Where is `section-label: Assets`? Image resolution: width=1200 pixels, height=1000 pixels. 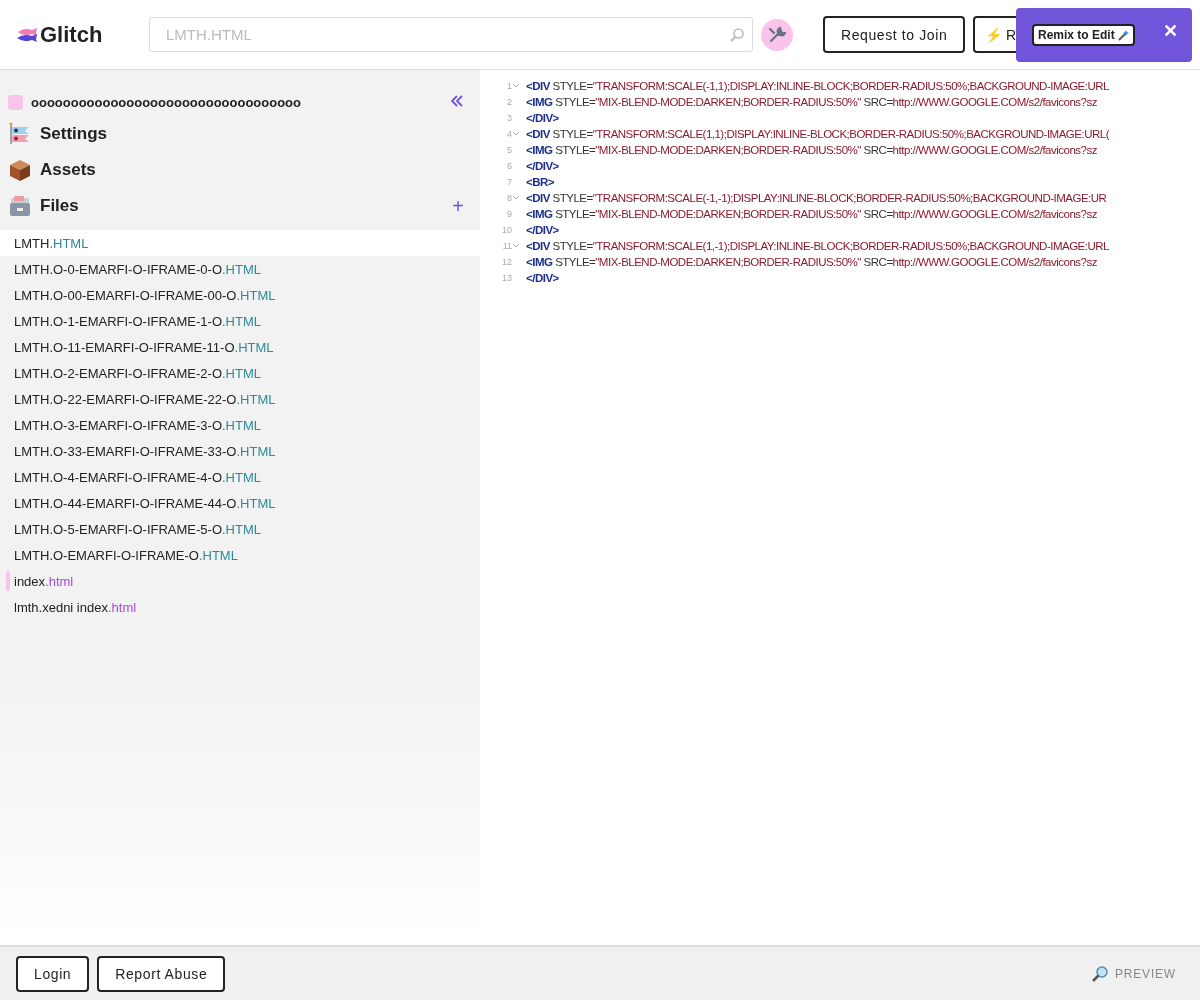
section-label: Assets is located at coordinates (68, 170).